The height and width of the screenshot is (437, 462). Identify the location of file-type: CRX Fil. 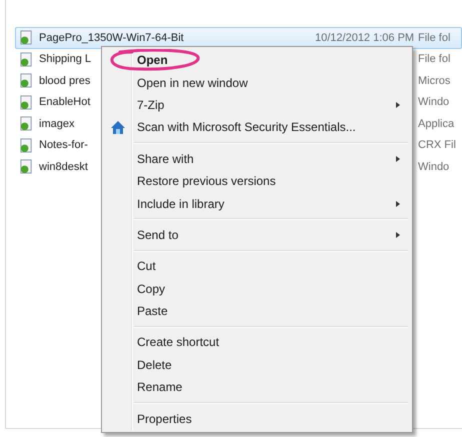
(437, 145).